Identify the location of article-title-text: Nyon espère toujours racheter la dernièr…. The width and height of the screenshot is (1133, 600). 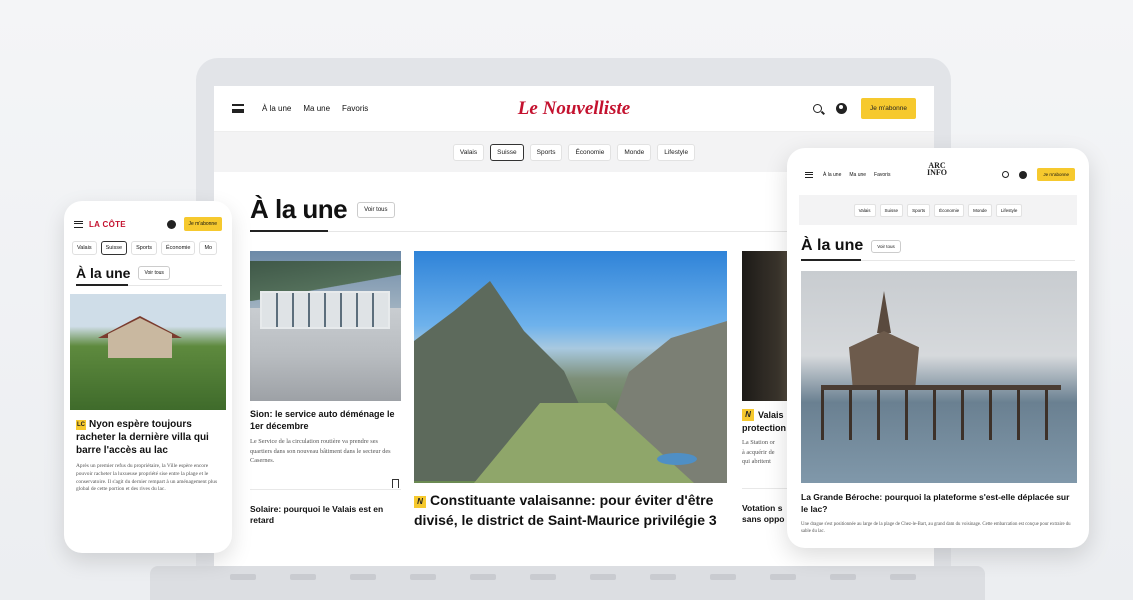
(142, 437).